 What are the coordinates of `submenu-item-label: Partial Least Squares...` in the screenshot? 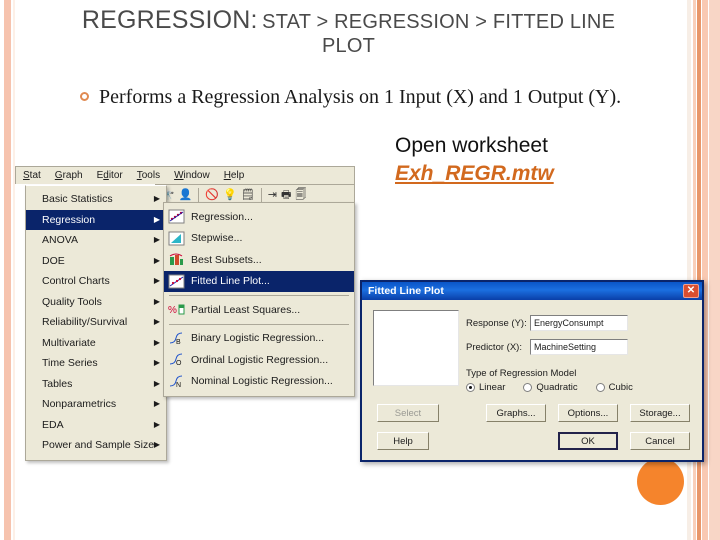 It's located at (246, 309).